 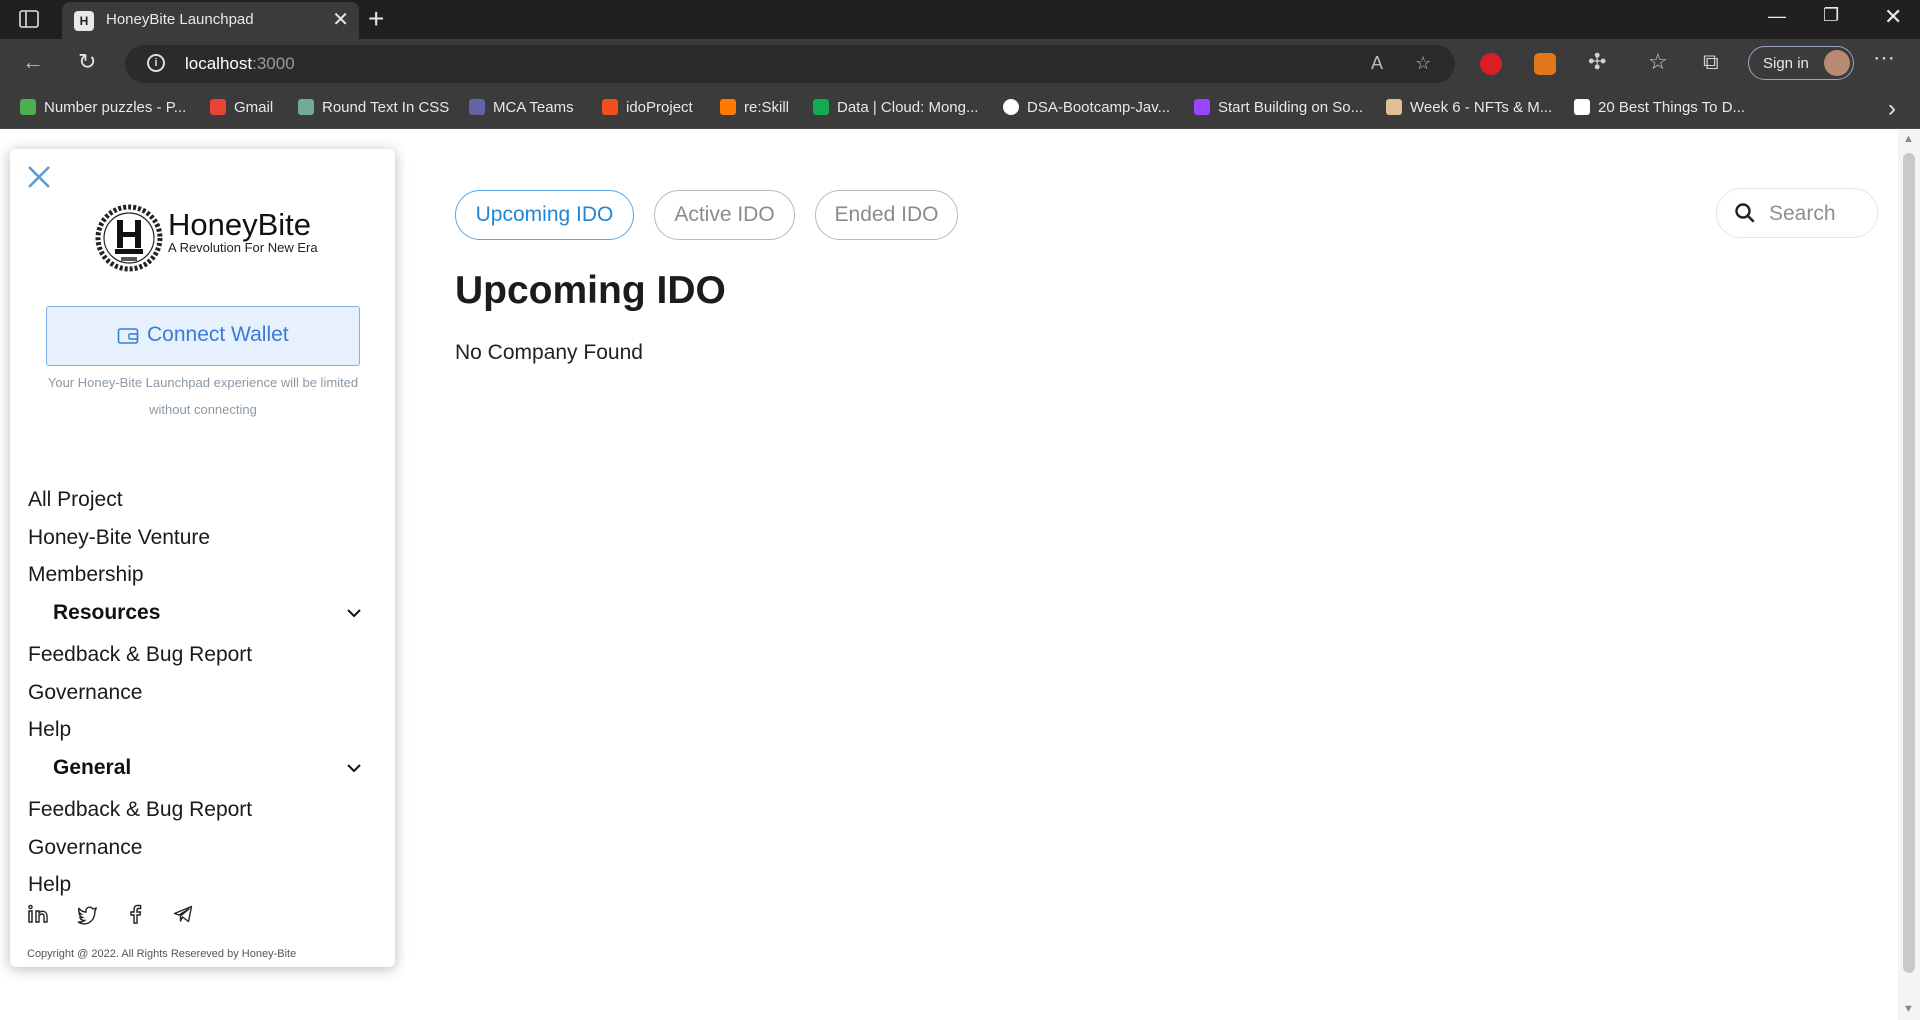 I want to click on add-favorite-icon: ☆, so click(x=1423, y=63).